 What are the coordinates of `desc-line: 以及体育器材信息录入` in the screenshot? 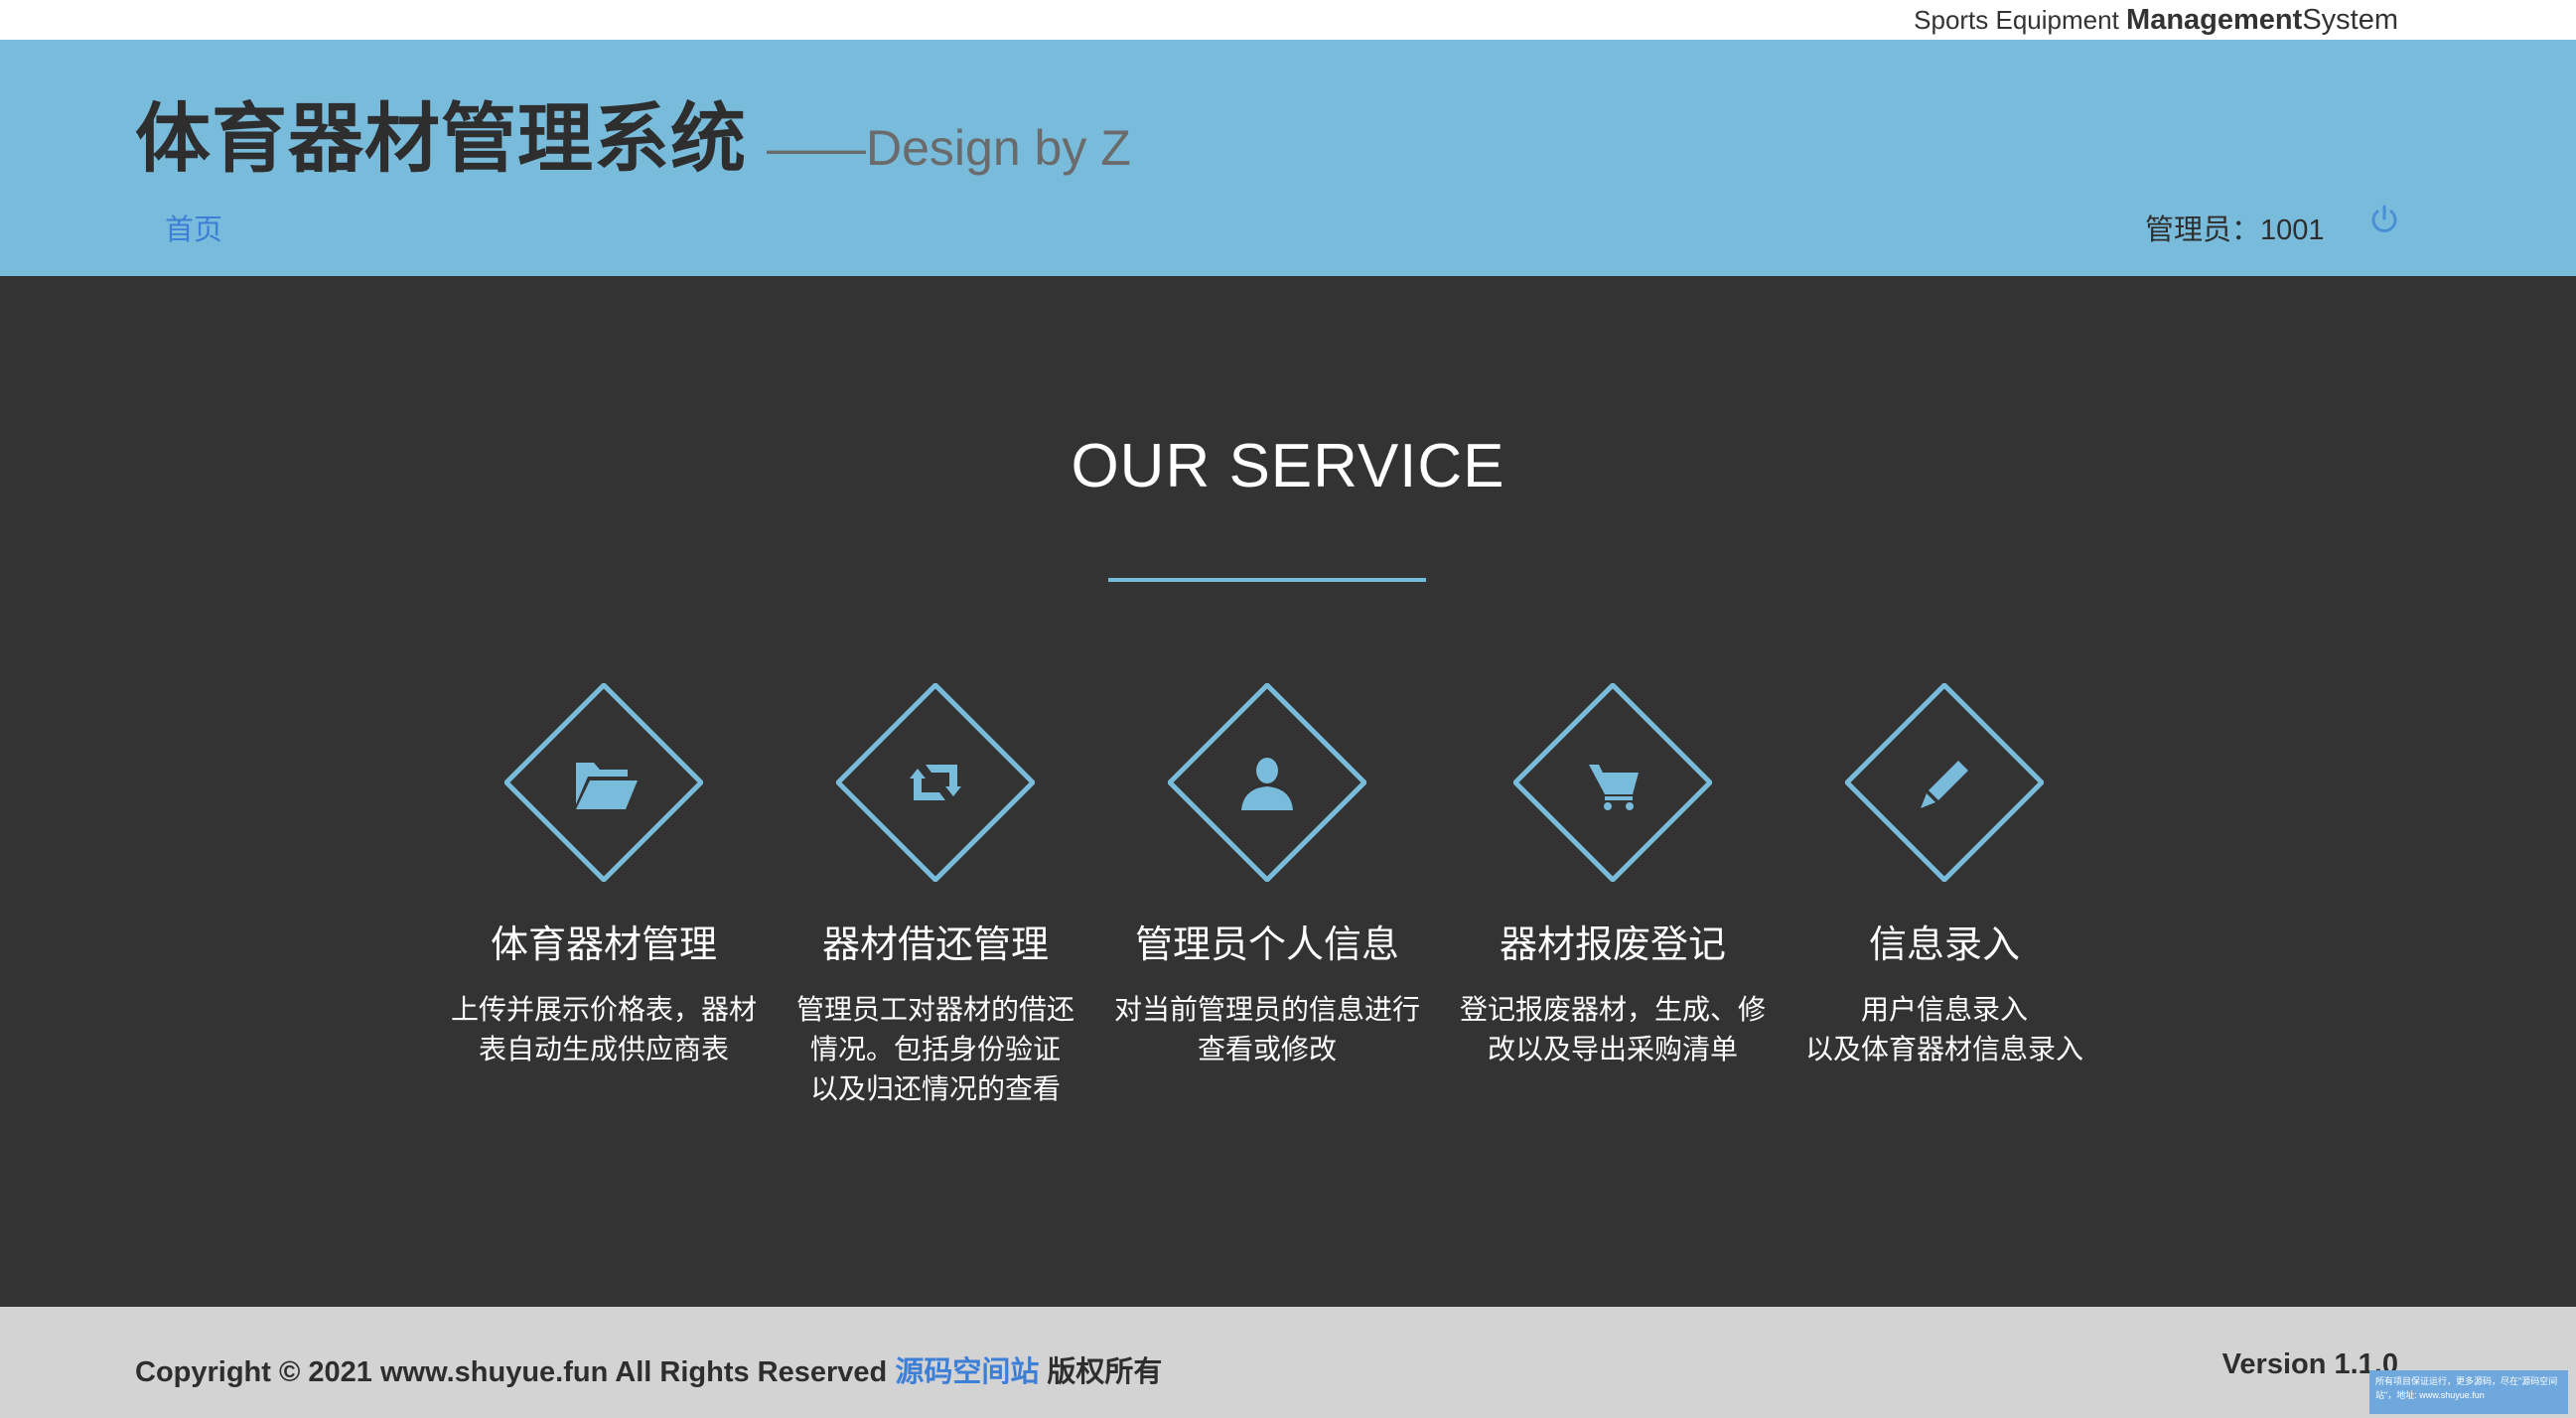 It's located at (1944, 1049).